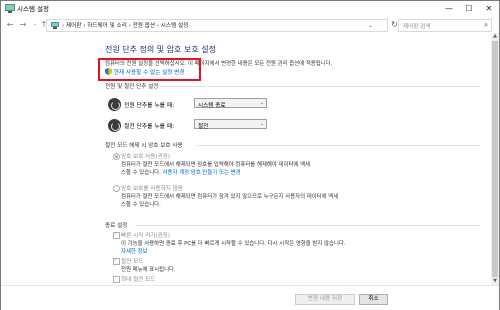 The width and height of the screenshot is (500, 310). I want to click on password-required-radio, so click(116, 156).